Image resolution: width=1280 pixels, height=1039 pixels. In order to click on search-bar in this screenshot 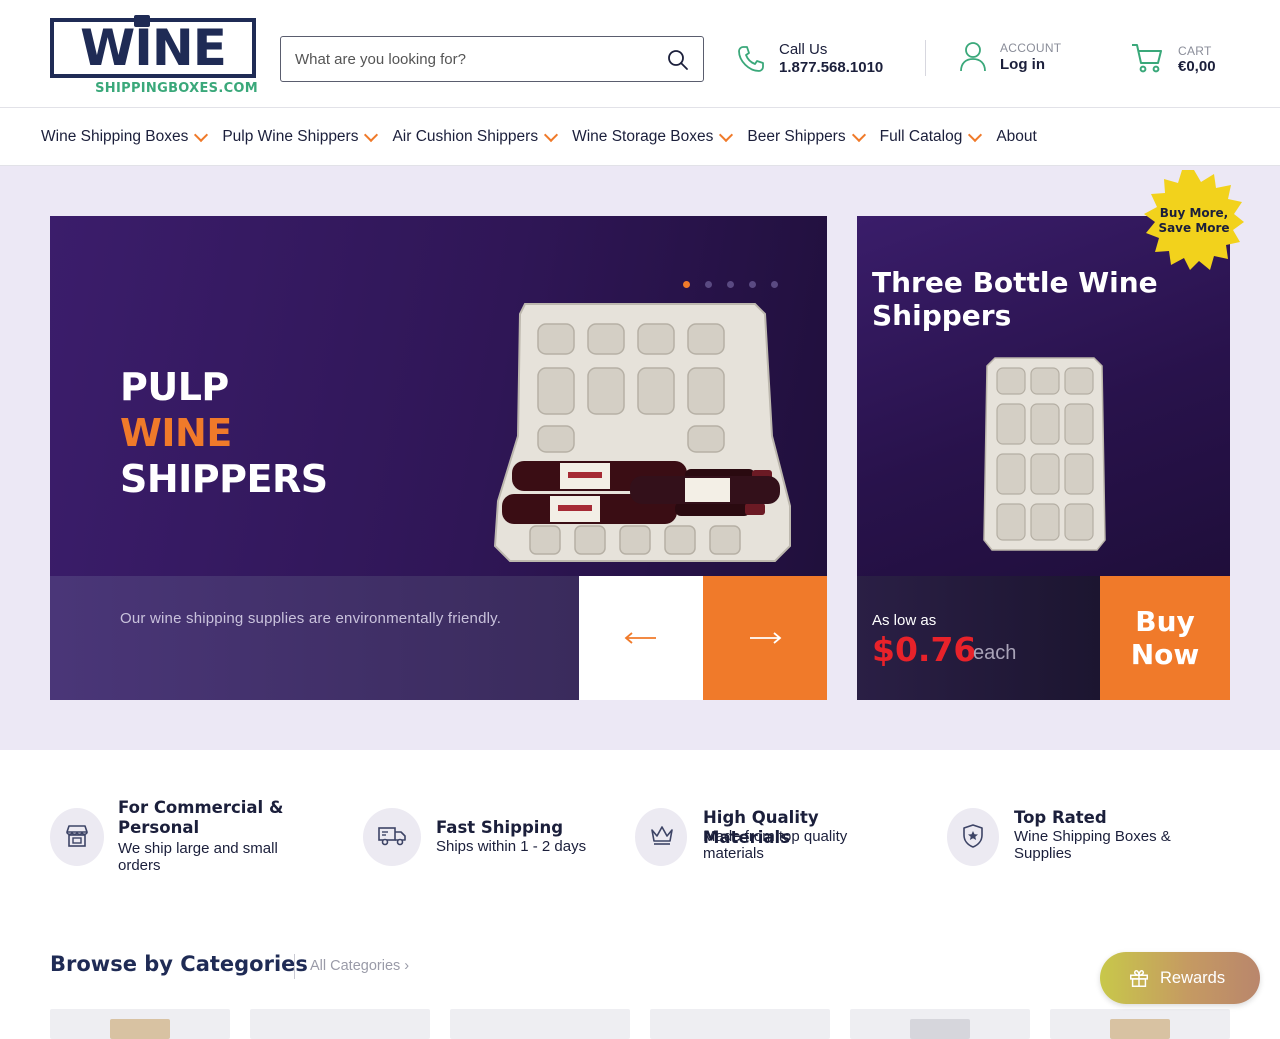, I will do `click(492, 59)`.